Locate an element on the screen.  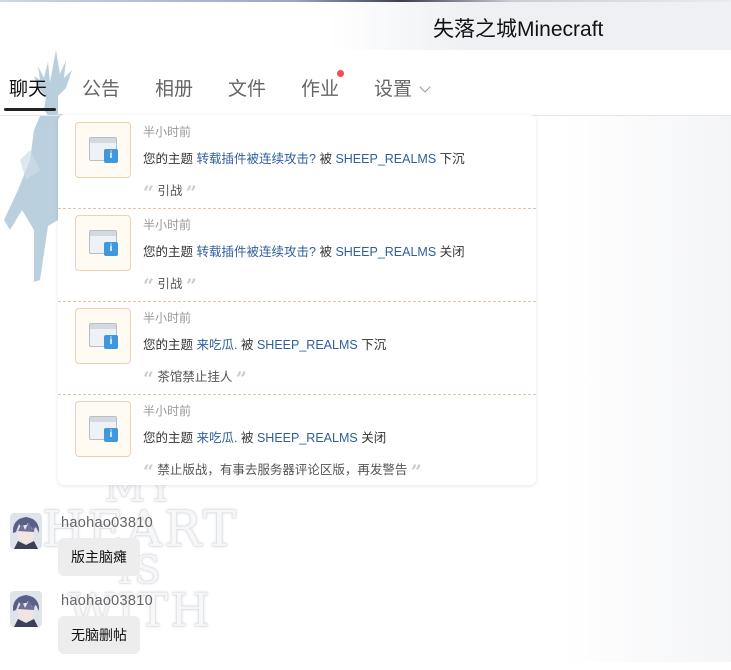
notice-text: 您的主题 来吃瓜. 被 SHEEP_REALMS 下沉 is located at coordinates (264, 343).